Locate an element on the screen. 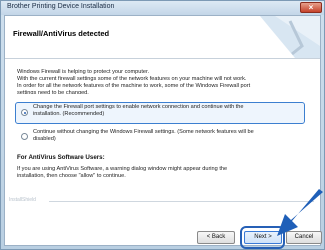 This screenshot has width=325, height=250. option-change-firewall-line-2: installation. (Recommended) is located at coordinates (68, 114).